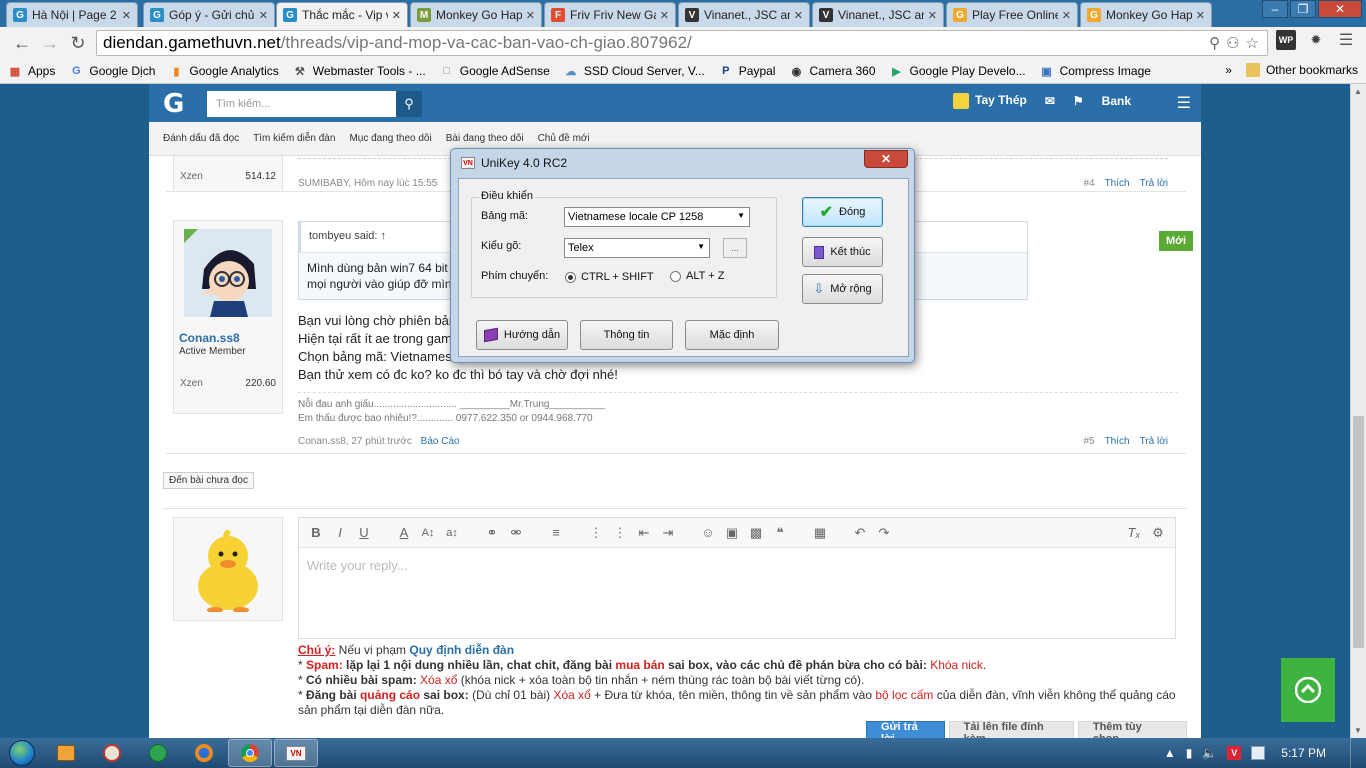 The height and width of the screenshot is (768, 1366). What do you see at coordinates (112, 71) in the screenshot?
I see `bookmark-item: G Google Dịch` at bounding box center [112, 71].